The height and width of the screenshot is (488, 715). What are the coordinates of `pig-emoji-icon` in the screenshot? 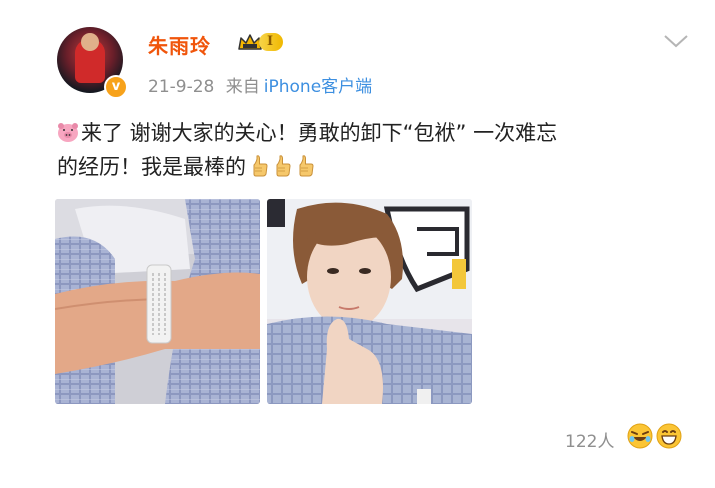 It's located at (68, 132).